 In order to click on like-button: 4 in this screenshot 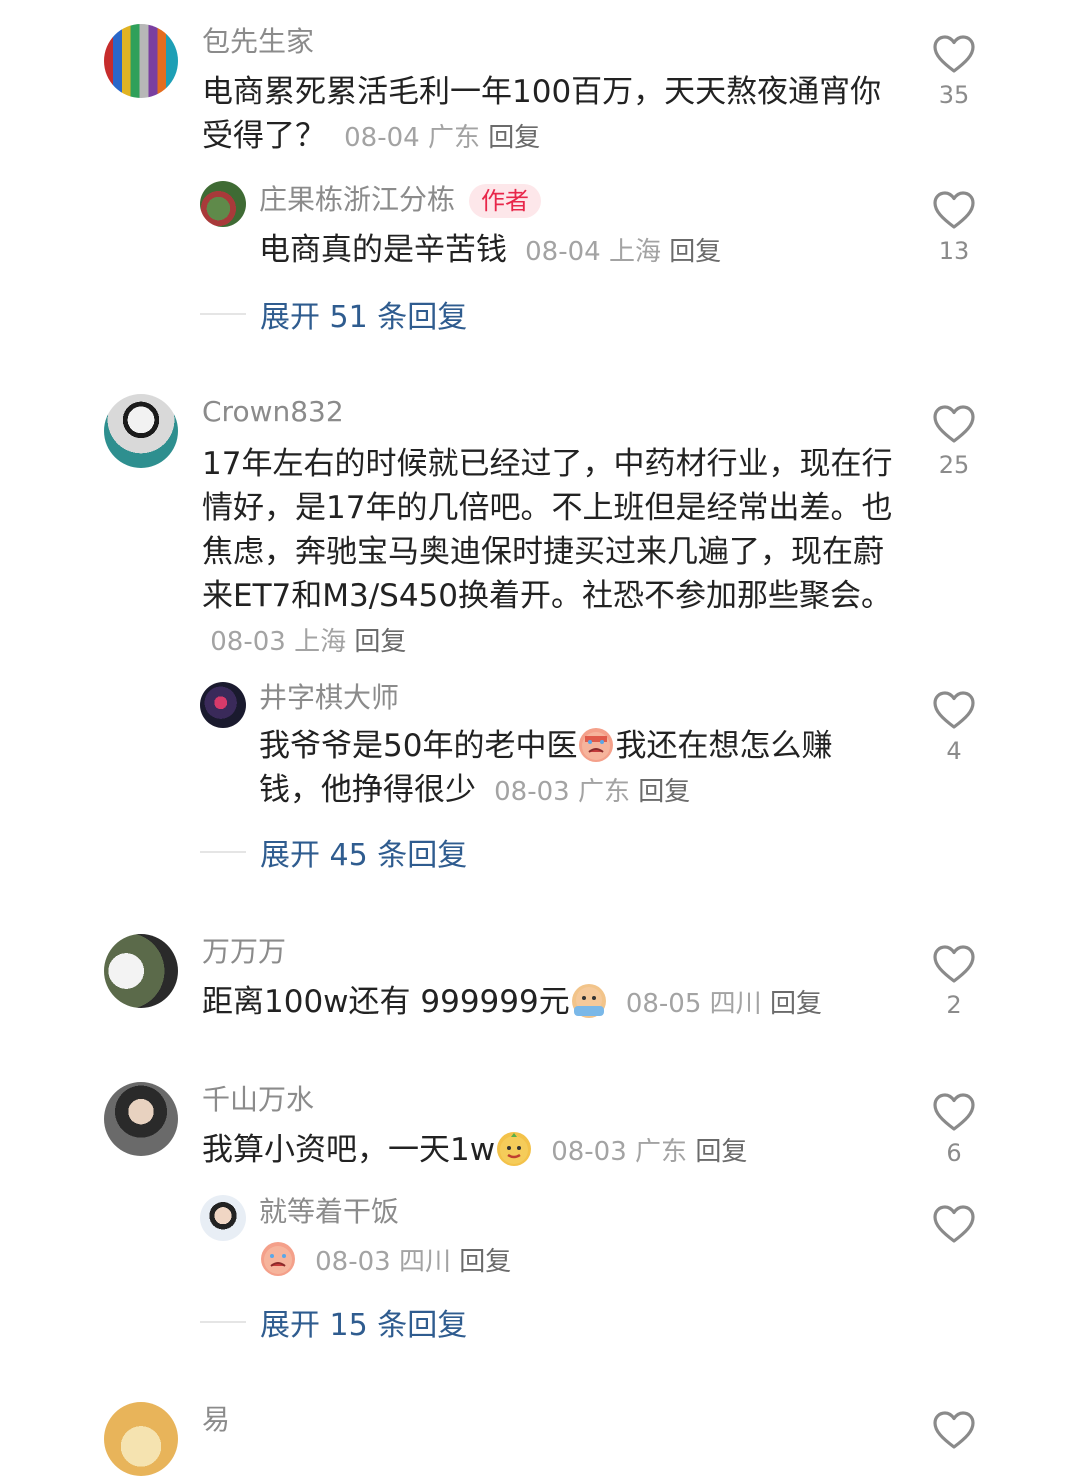, I will do `click(954, 728)`.